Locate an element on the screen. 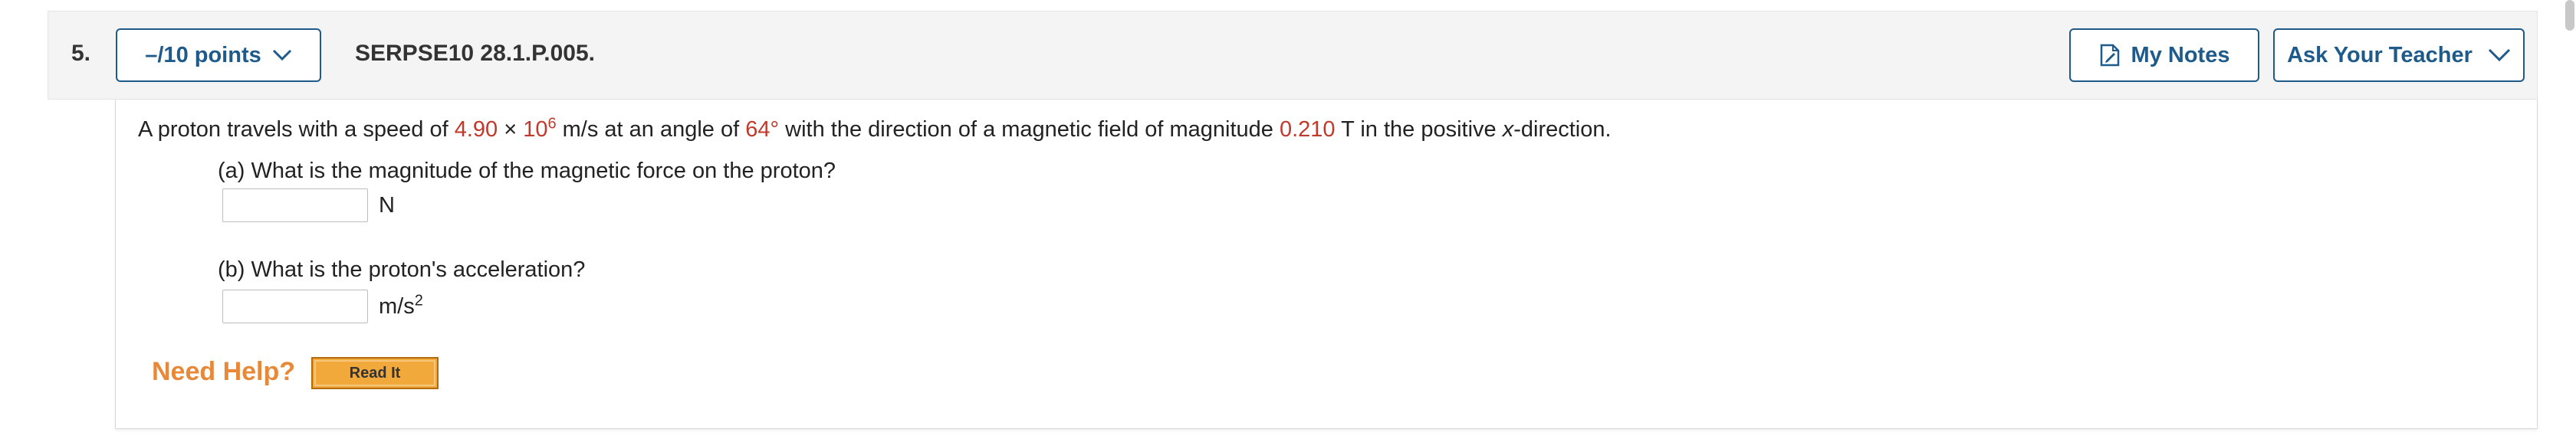 The height and width of the screenshot is (439, 2576). points-dropdown-button: –/10 points is located at coordinates (219, 55).